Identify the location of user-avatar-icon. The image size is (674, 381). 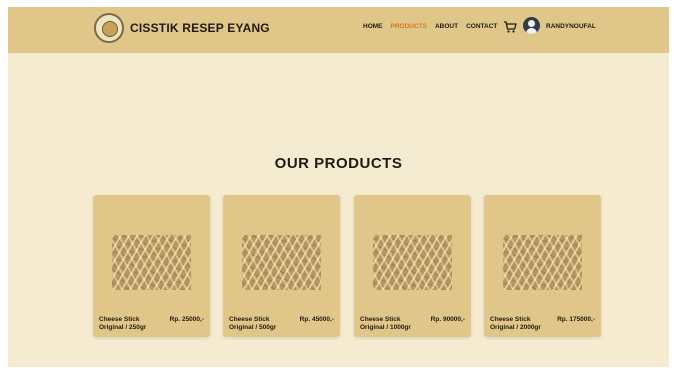
(531, 25).